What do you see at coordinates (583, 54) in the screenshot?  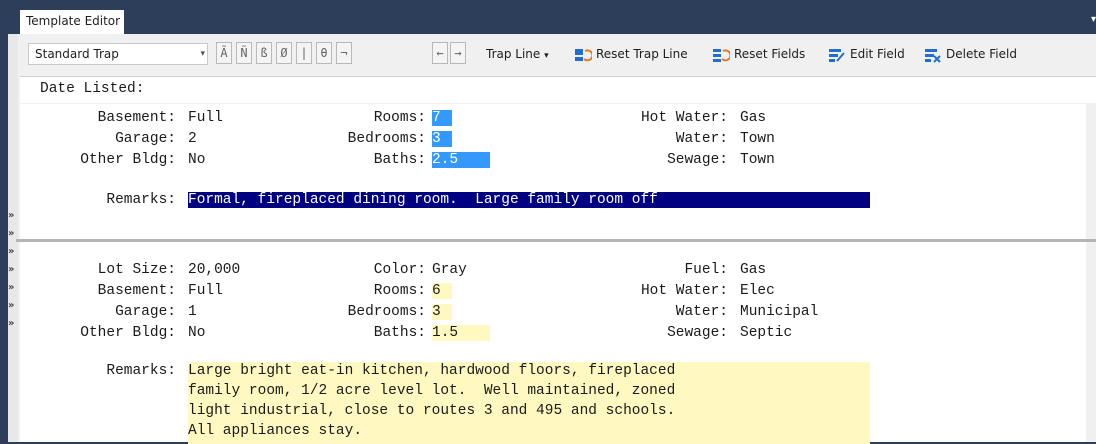 I see `reset-trap-line-icon` at bounding box center [583, 54].